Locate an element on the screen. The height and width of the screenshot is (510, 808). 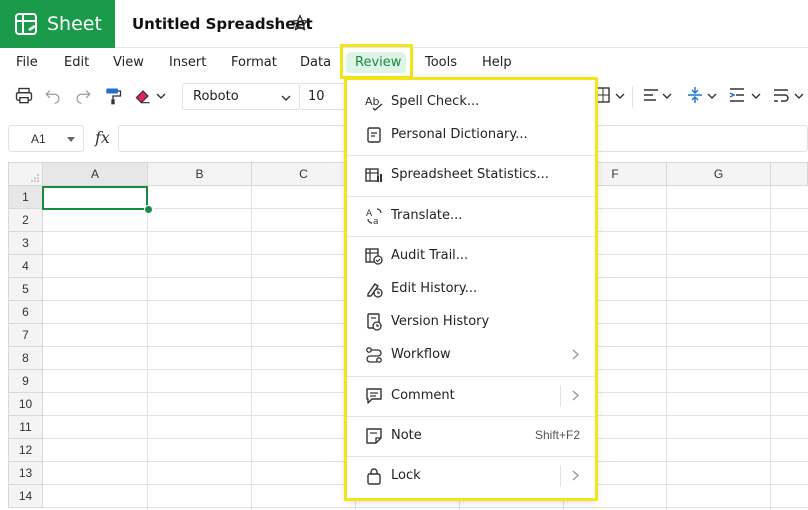
translate-icon: Aa is located at coordinates (374, 216).